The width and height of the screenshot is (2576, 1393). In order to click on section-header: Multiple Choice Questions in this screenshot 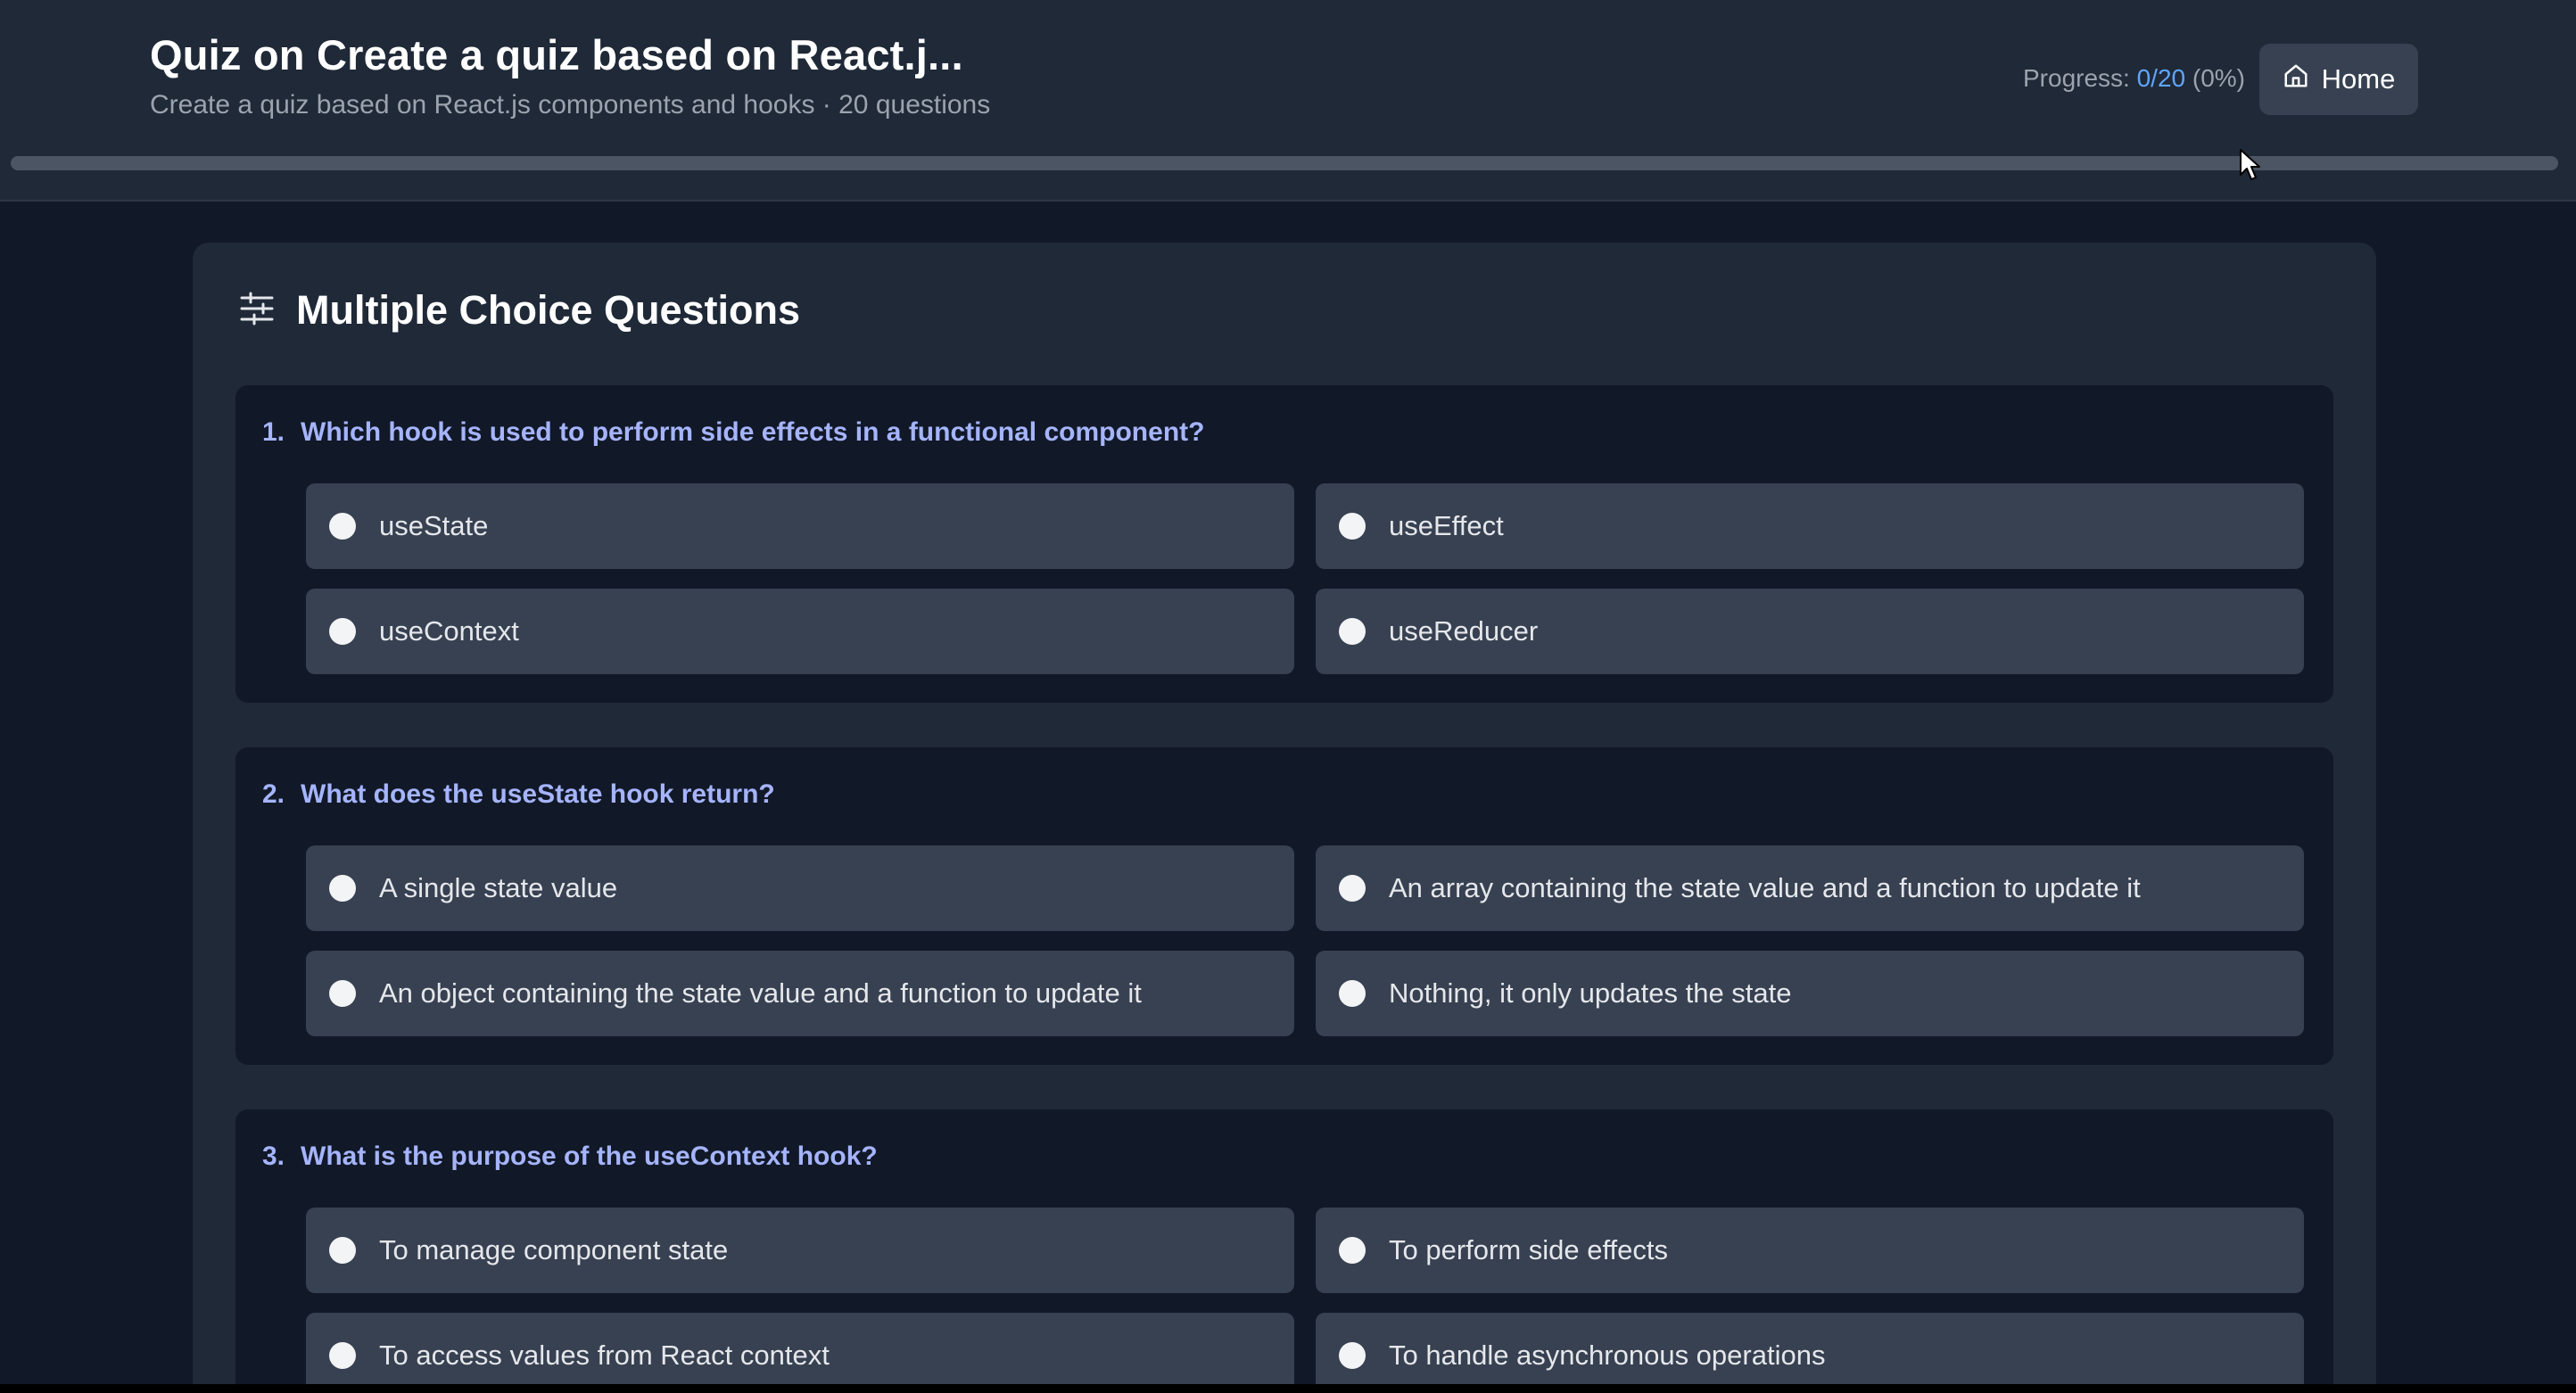, I will do `click(519, 310)`.